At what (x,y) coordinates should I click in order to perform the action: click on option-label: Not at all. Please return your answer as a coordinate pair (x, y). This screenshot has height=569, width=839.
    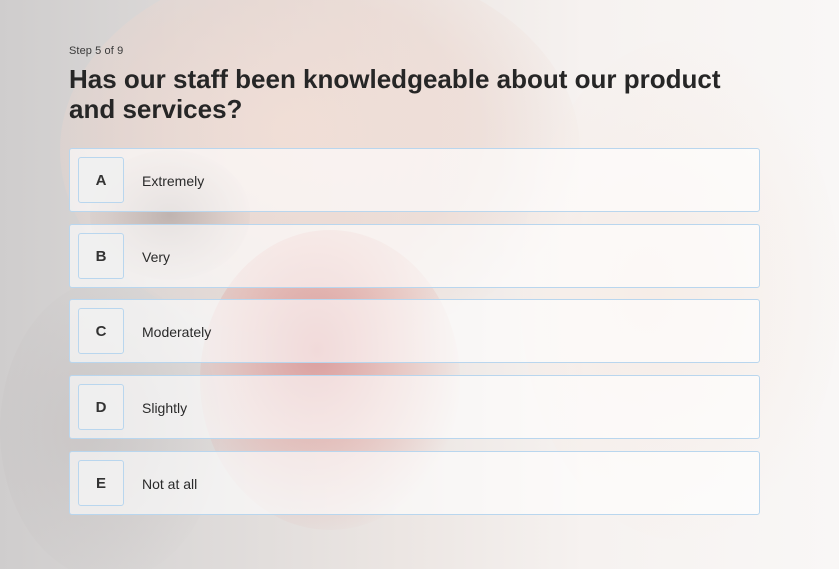
    Looking at the image, I should click on (170, 484).